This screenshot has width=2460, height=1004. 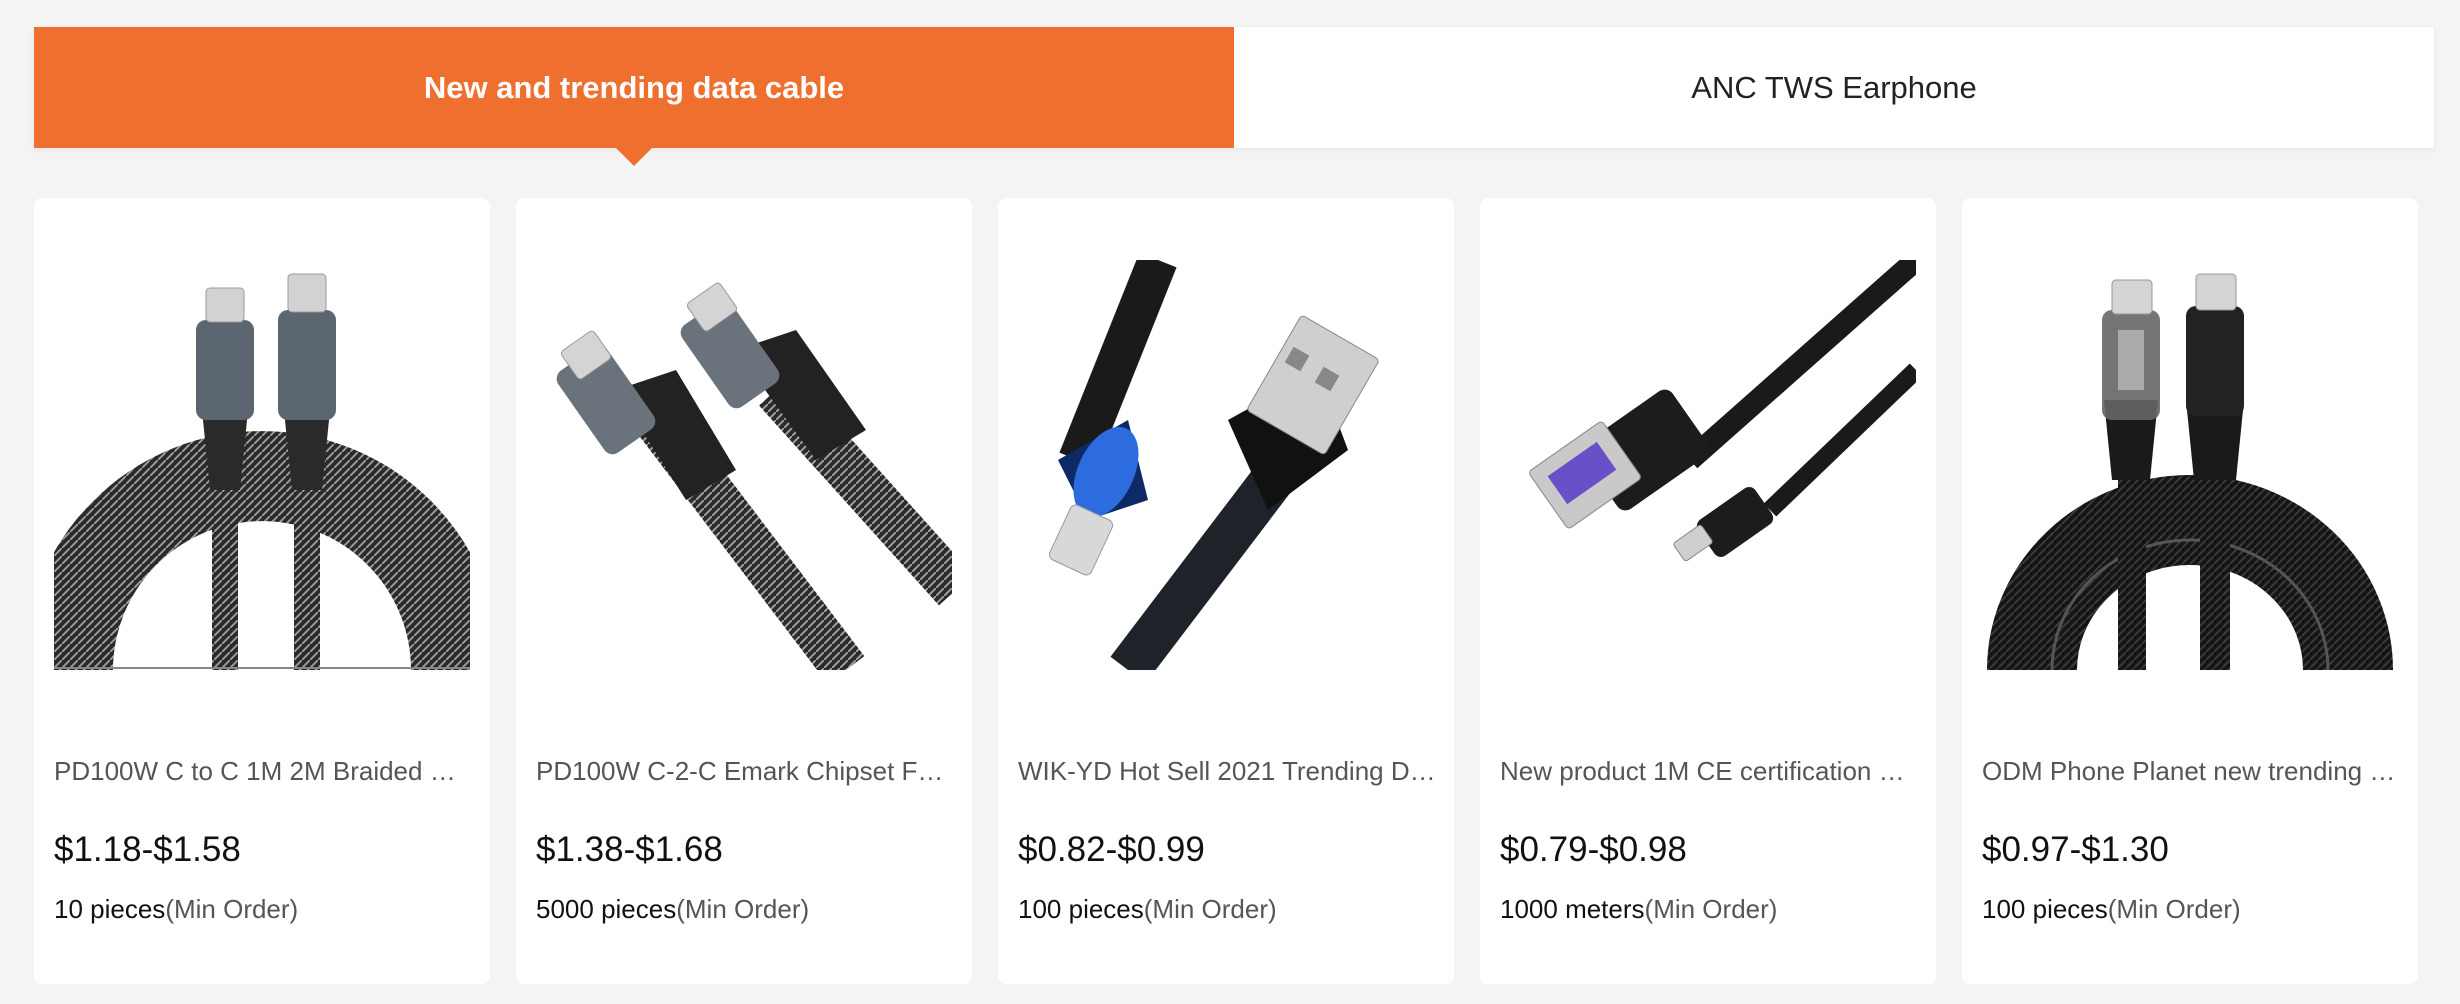 I want to click on active-tab-indicator, so click(x=634, y=157).